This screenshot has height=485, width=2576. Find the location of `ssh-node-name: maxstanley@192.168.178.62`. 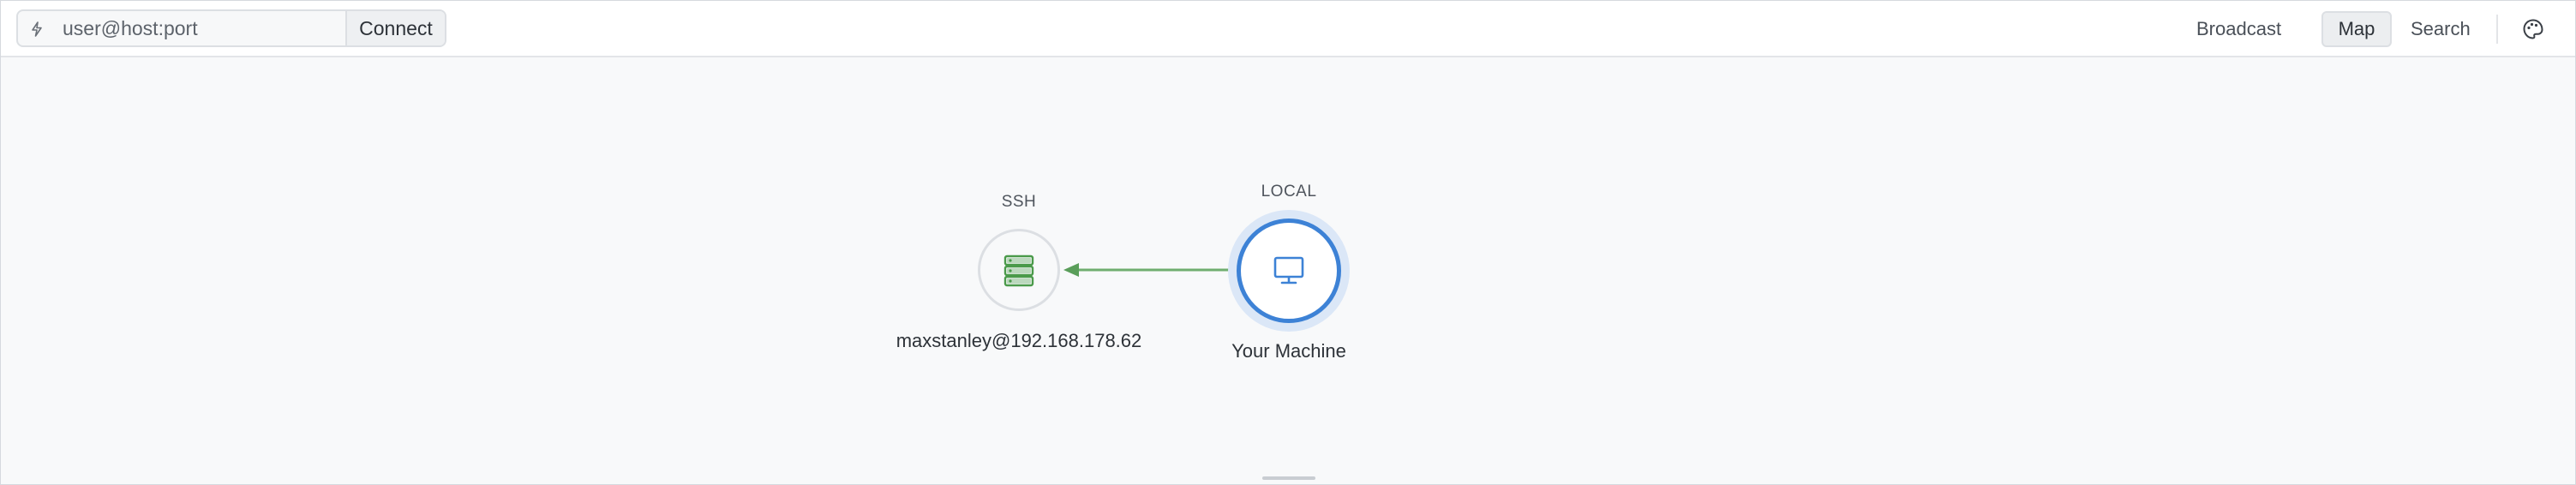

ssh-node-name: maxstanley@192.168.178.62 is located at coordinates (1019, 340).